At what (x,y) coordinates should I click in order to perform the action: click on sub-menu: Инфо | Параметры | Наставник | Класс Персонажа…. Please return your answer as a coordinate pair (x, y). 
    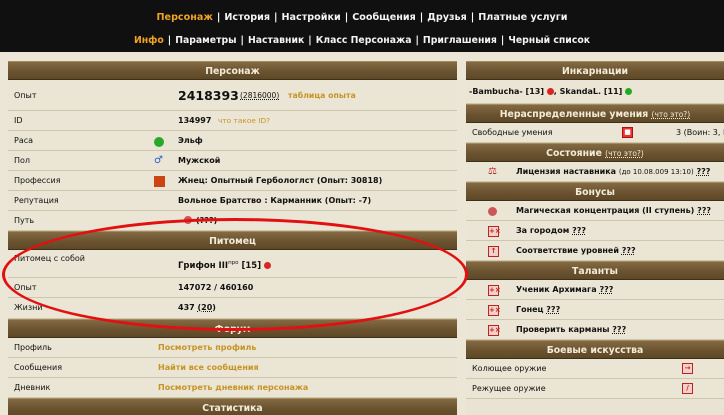
    Looking at the image, I should click on (362, 40).